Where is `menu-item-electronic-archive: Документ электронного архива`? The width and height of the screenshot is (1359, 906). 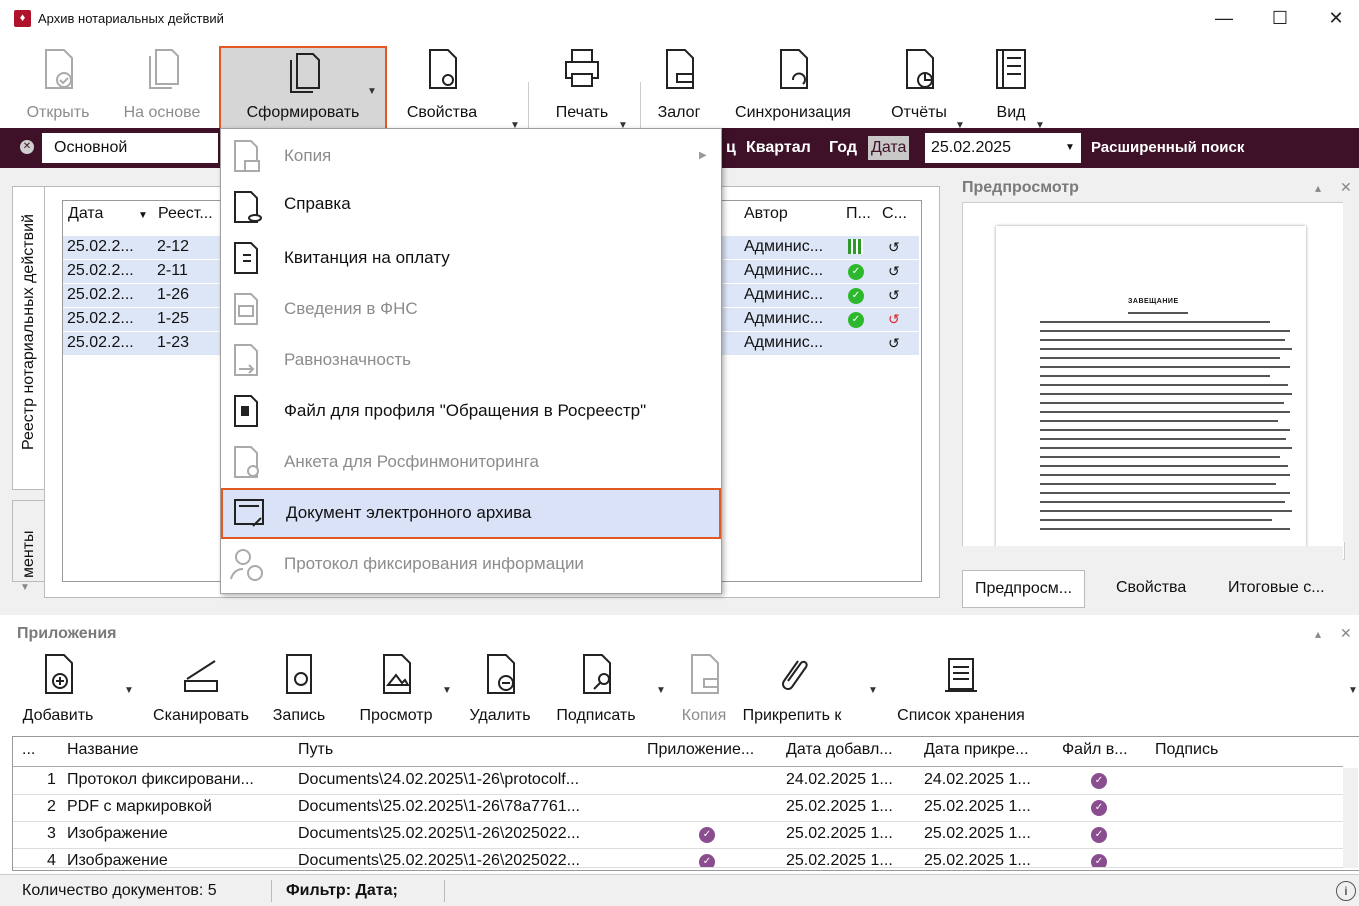
menu-item-electronic-archive: Документ электронного архива is located at coordinates (471, 513).